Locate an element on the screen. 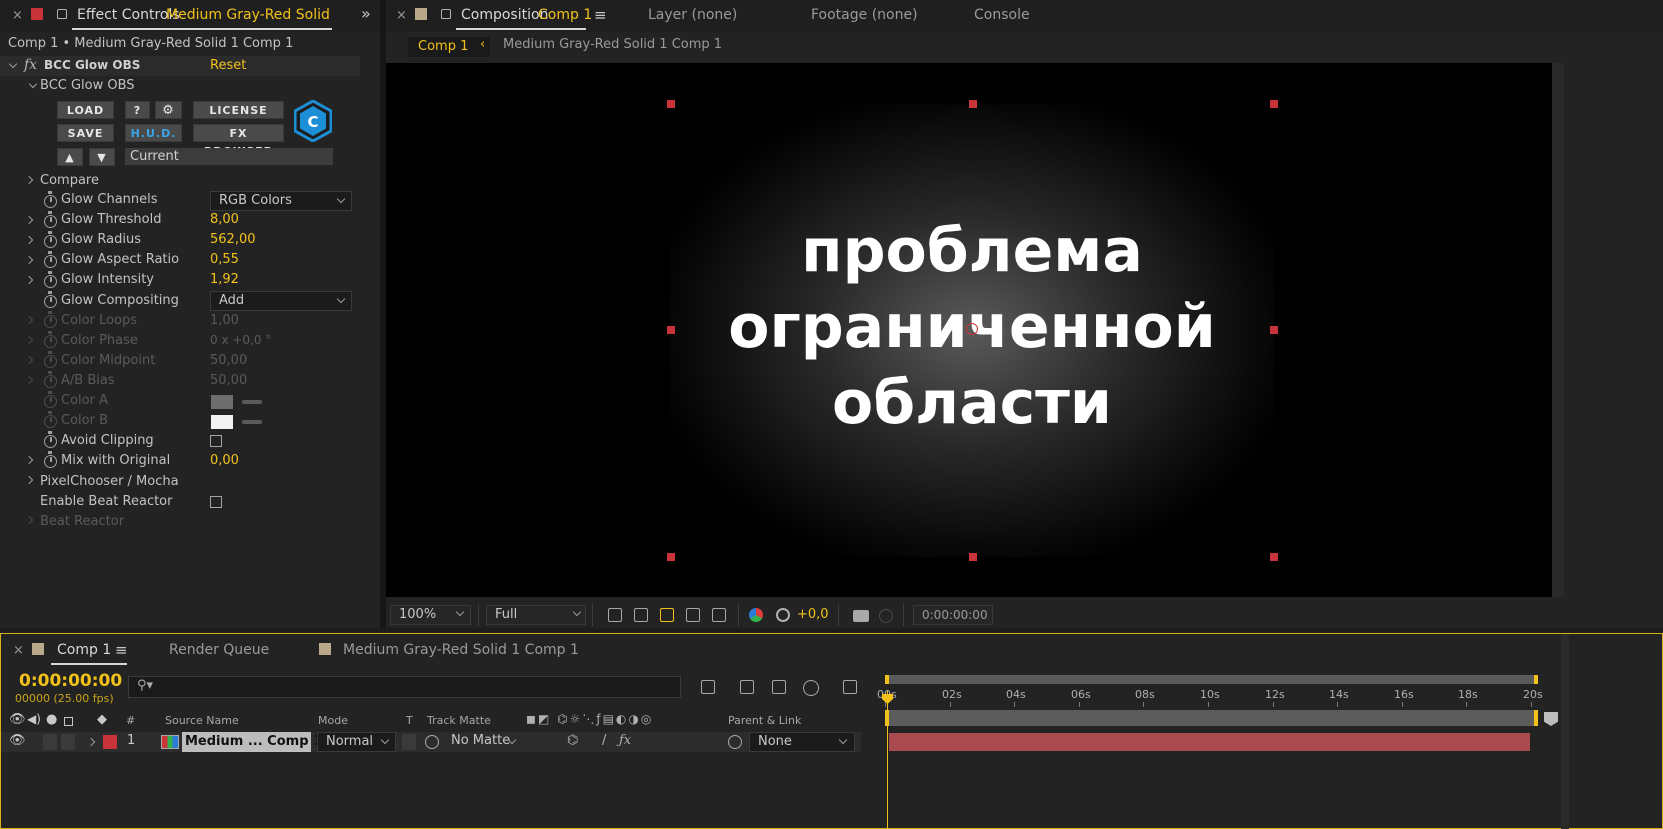 This screenshot has width=1663, height=829. effect-controls-layer-name: Medium Gray-Red Solid 1 Cc is located at coordinates (249, 15).